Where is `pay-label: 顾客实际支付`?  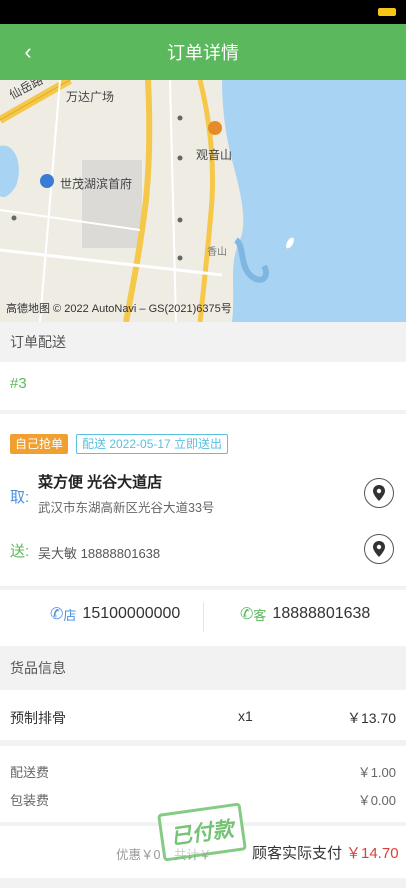
pay-label: 顾客实际支付 is located at coordinates (297, 853).